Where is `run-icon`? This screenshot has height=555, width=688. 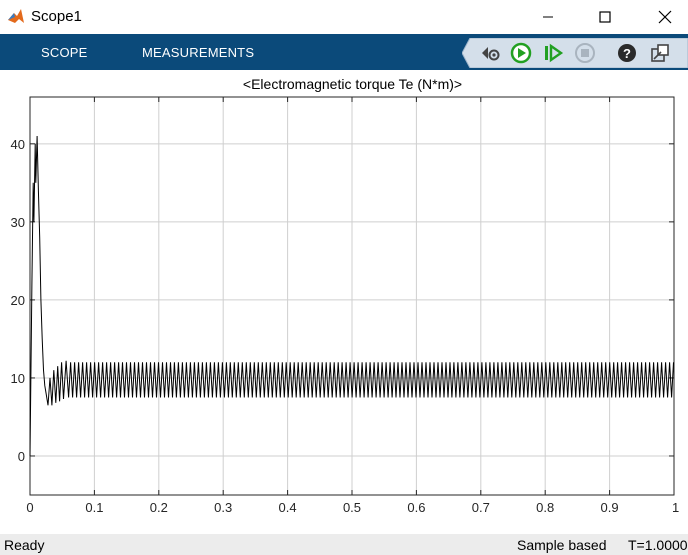 run-icon is located at coordinates (521, 53).